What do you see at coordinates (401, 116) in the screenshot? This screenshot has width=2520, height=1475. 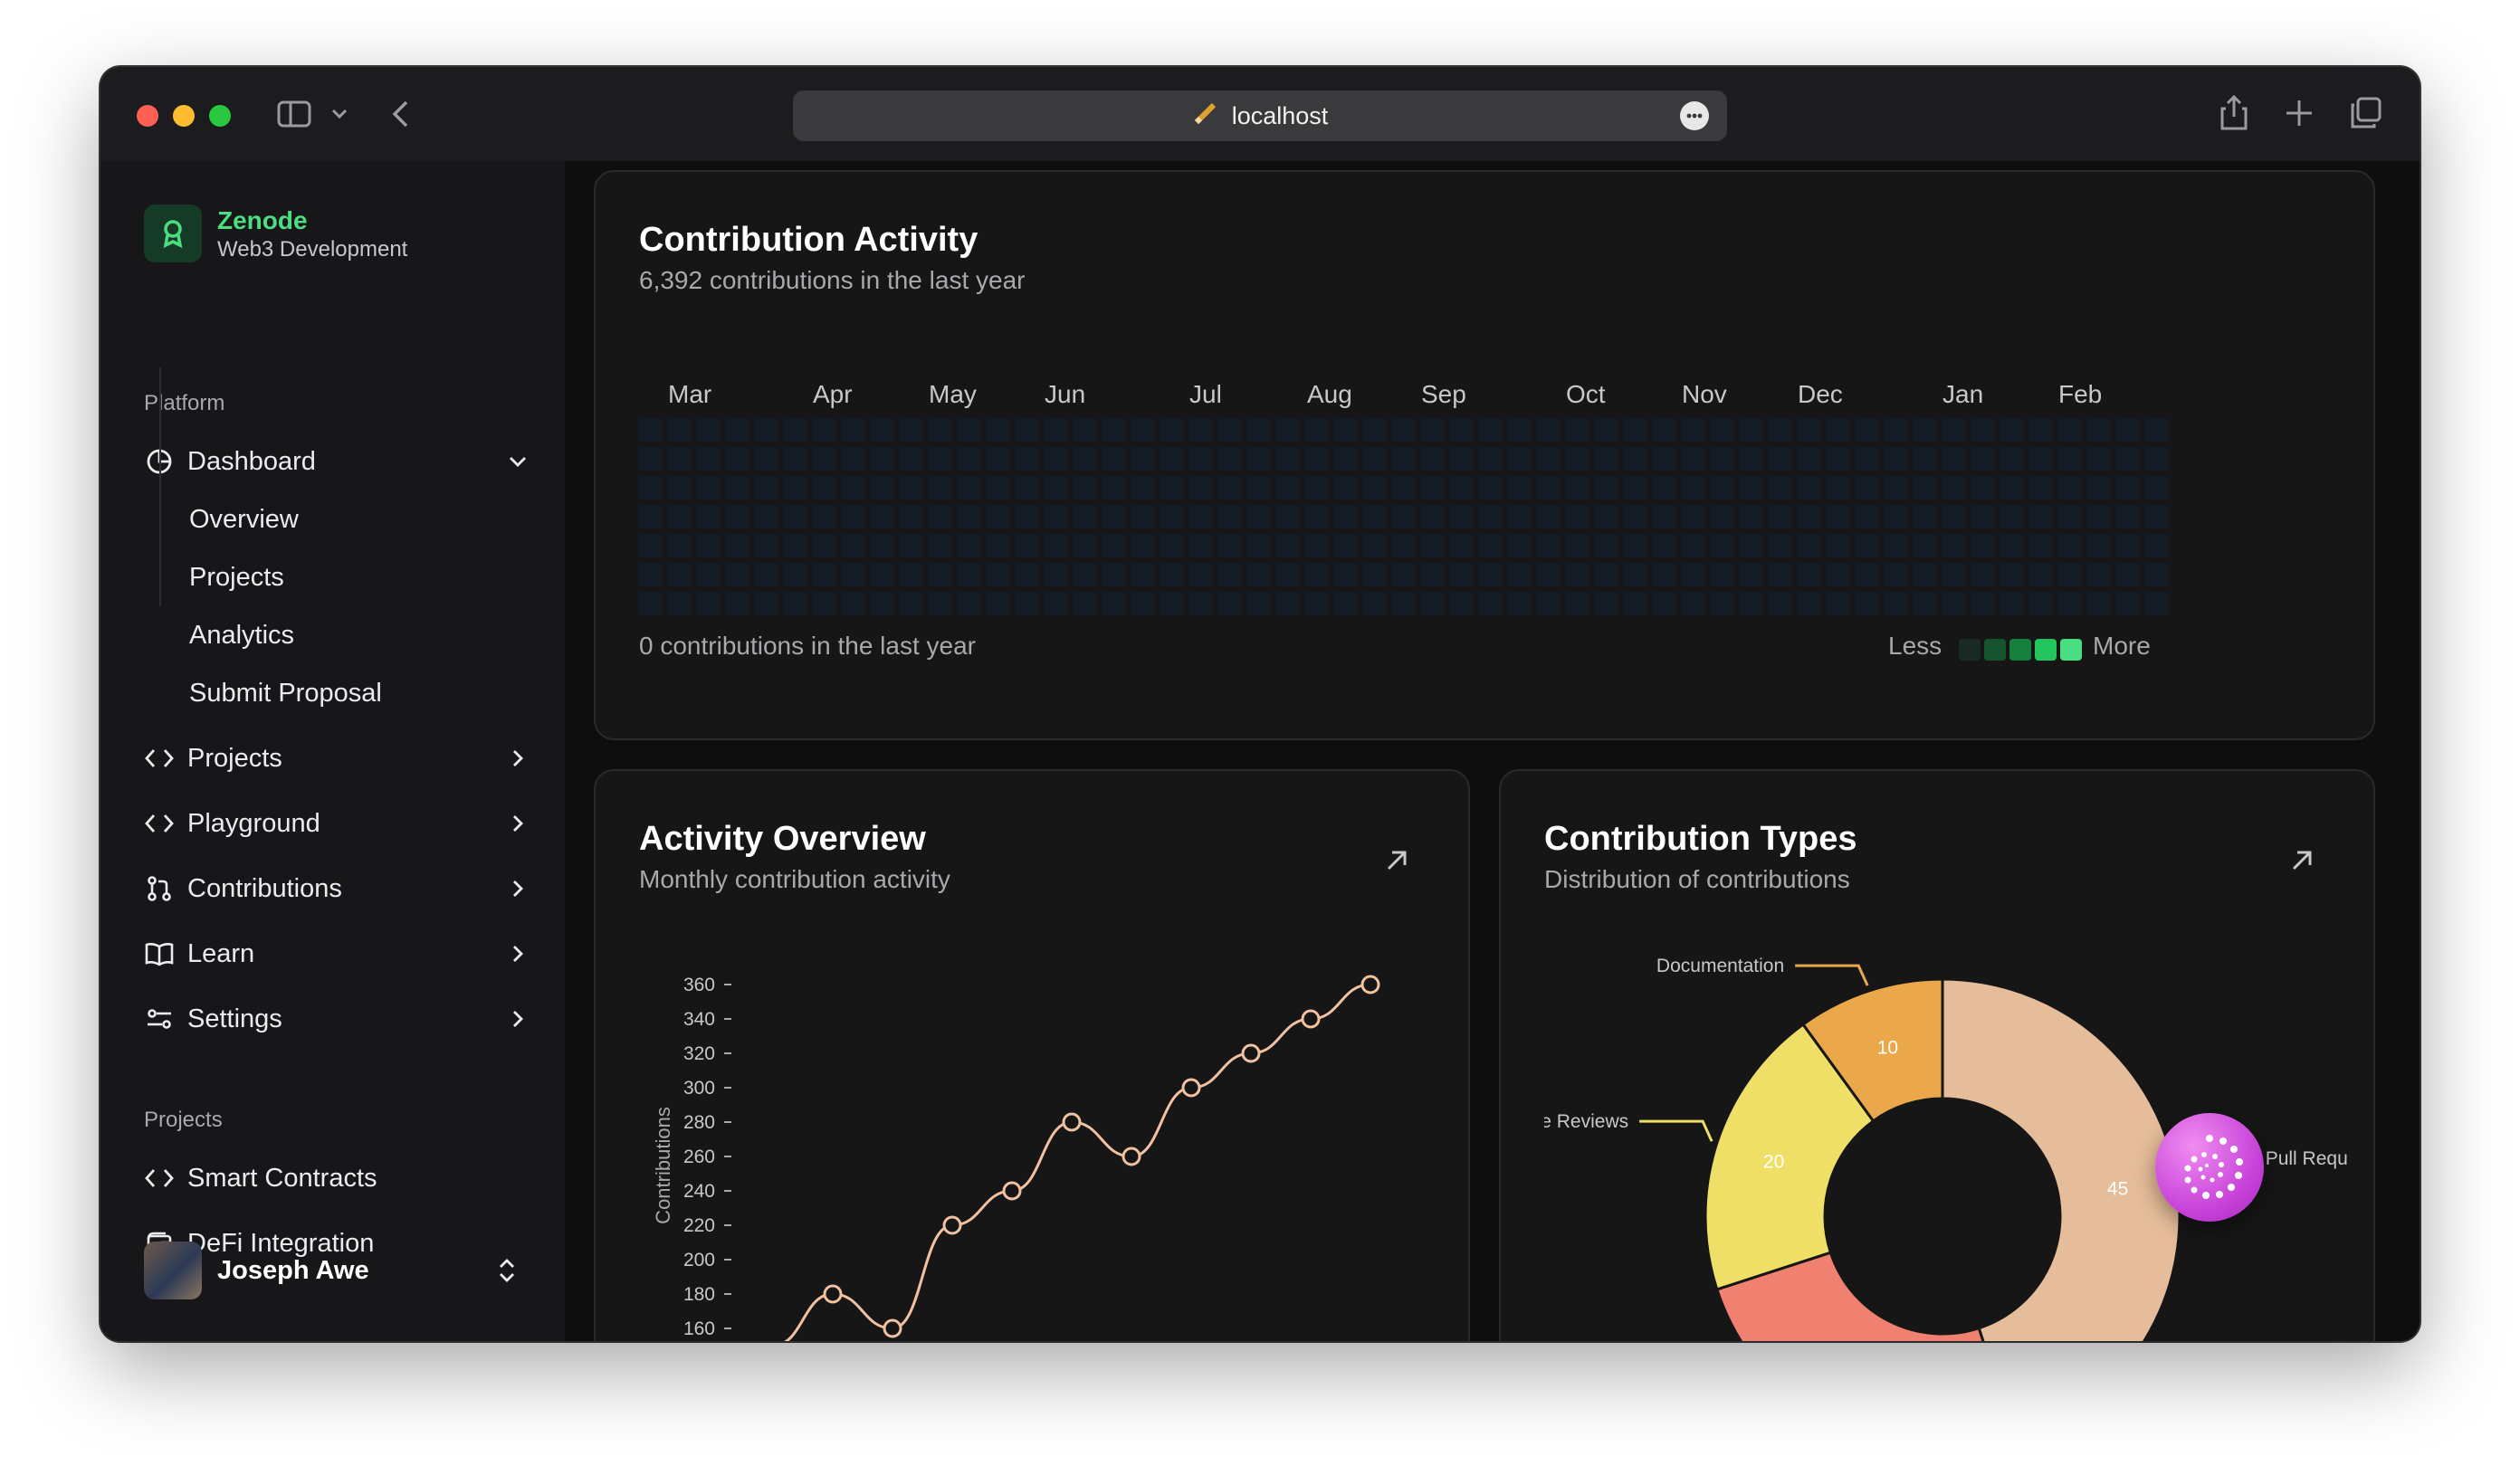 I see `back-arrow-icon` at bounding box center [401, 116].